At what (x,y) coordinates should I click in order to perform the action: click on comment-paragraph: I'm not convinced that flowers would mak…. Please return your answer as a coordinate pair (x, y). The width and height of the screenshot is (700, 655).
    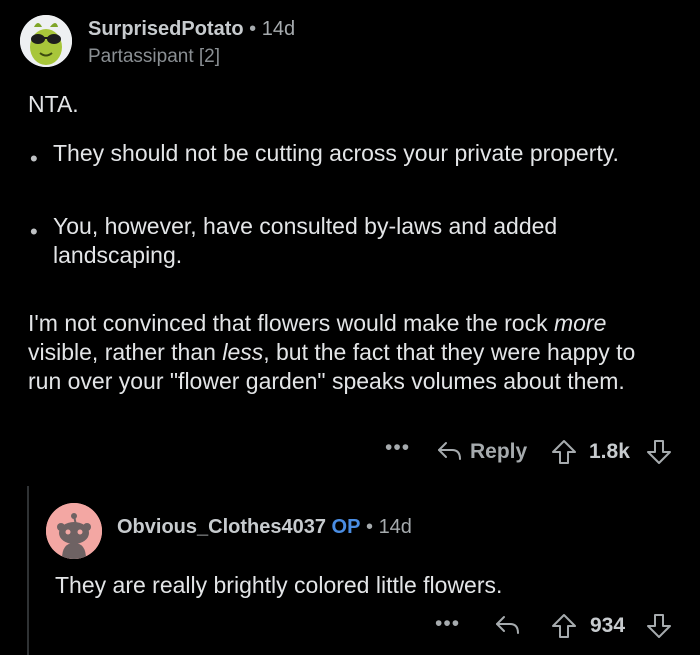
    Looking at the image, I should click on (348, 352).